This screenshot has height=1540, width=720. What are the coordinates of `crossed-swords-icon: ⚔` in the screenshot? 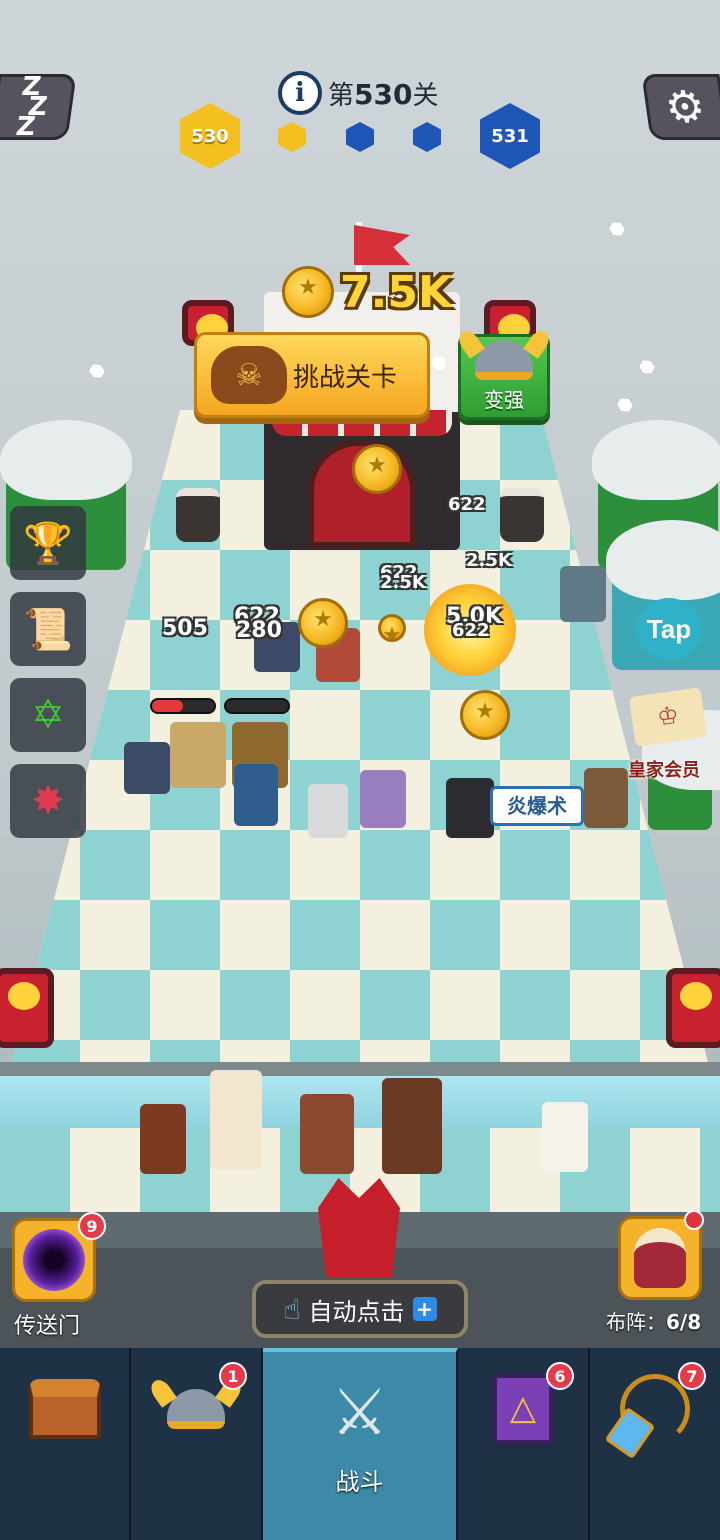 It's located at (359, 1413).